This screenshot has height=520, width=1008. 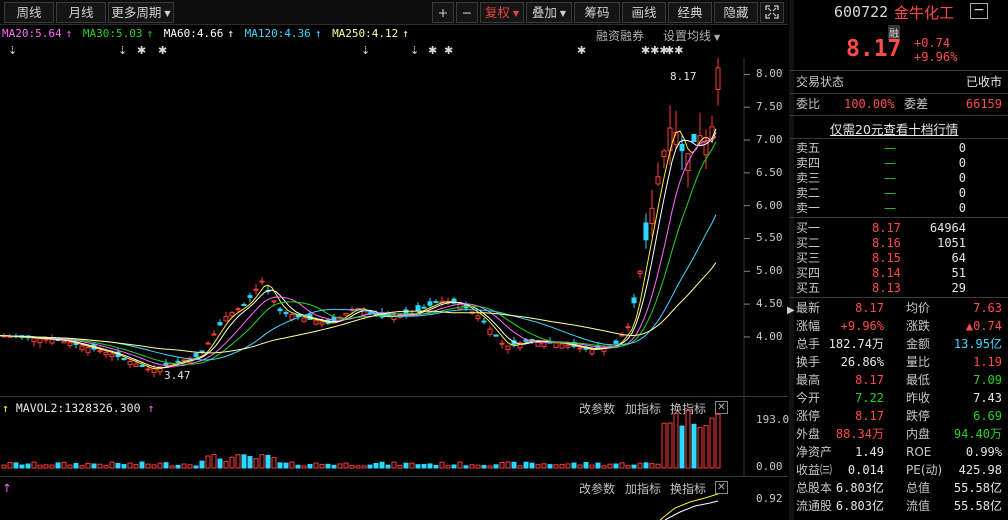 What do you see at coordinates (918, 506) in the screenshot?
I see `stat-label: 流值` at bounding box center [918, 506].